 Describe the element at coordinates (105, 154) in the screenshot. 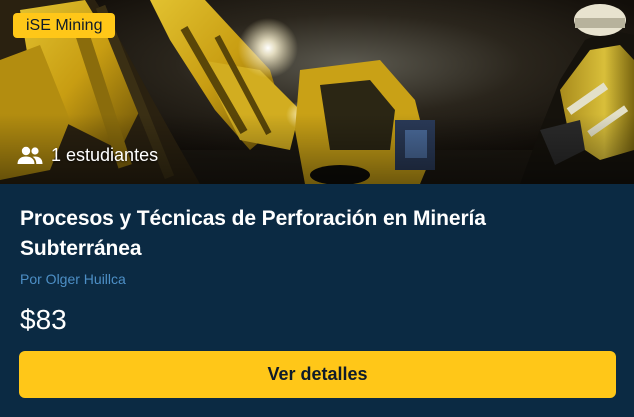

I see `students-label: 1 estudiantes` at that location.